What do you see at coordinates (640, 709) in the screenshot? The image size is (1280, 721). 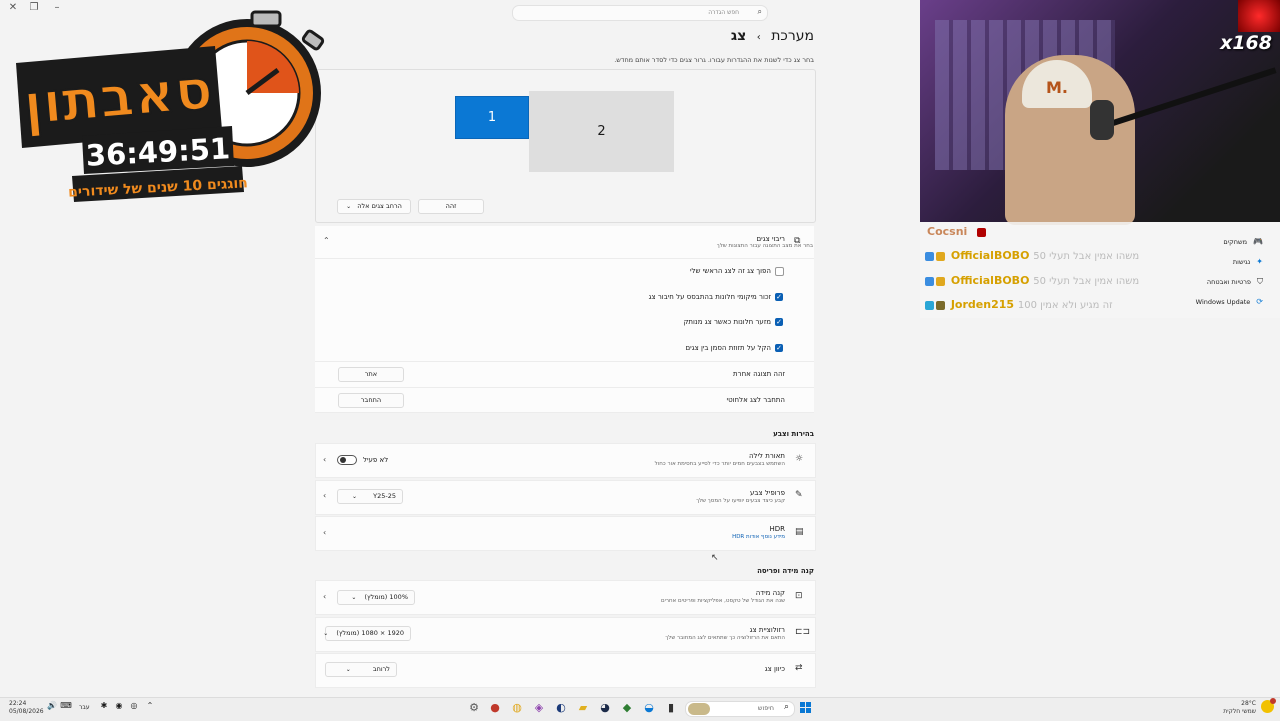 I see `taskbar` at bounding box center [640, 709].